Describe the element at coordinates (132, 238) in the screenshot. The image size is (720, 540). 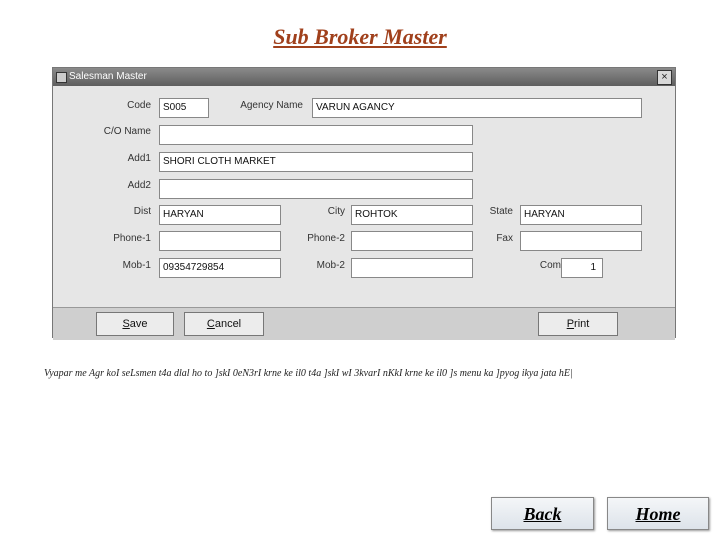
I see `phone1-label: Phone-1` at that location.